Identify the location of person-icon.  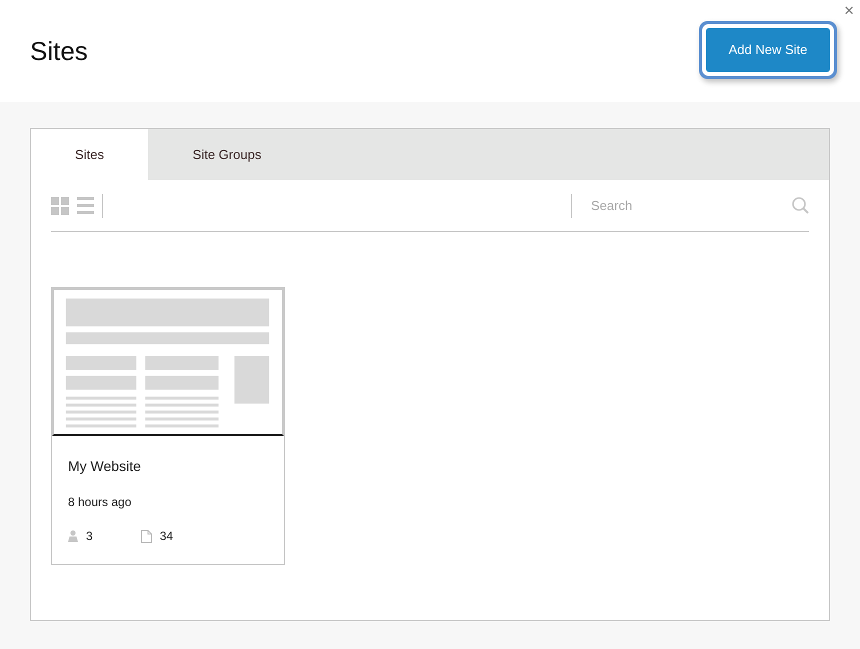
(73, 536).